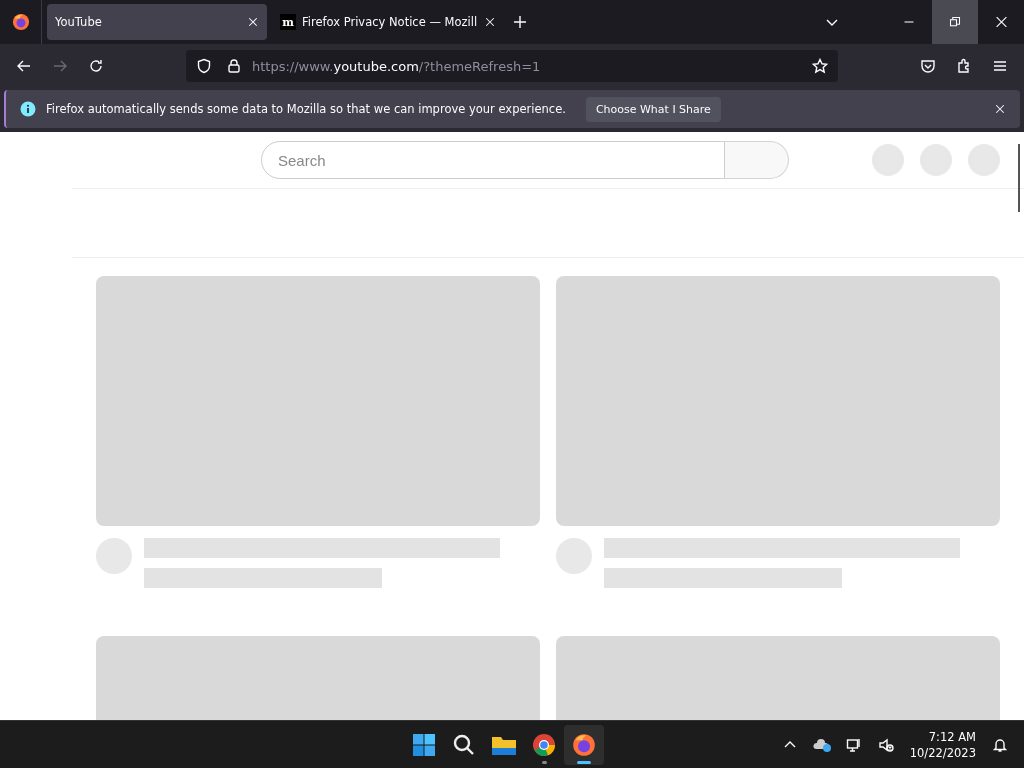 The height and width of the screenshot is (768, 1024). Describe the element at coordinates (157, 22) in the screenshot. I see `browser-tab: YouTube` at that location.